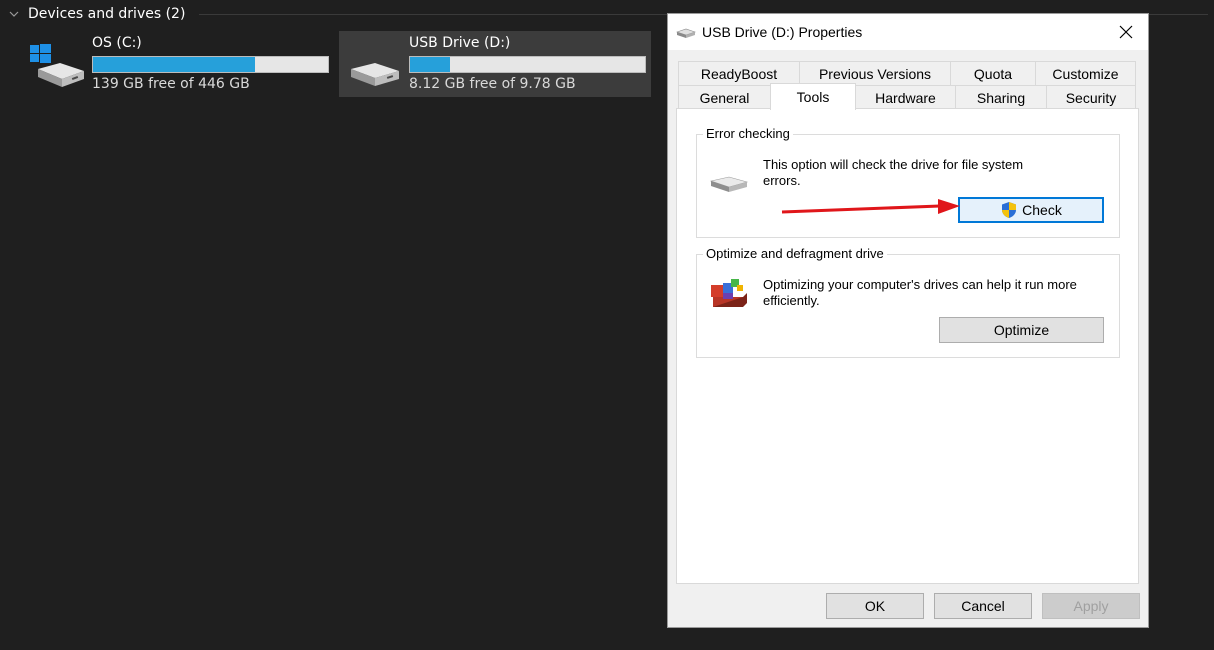 The image size is (1214, 650). Describe the element at coordinates (492, 84) in the screenshot. I see `drive-free-space: 8.12 GB free of 9.78 GB` at that location.